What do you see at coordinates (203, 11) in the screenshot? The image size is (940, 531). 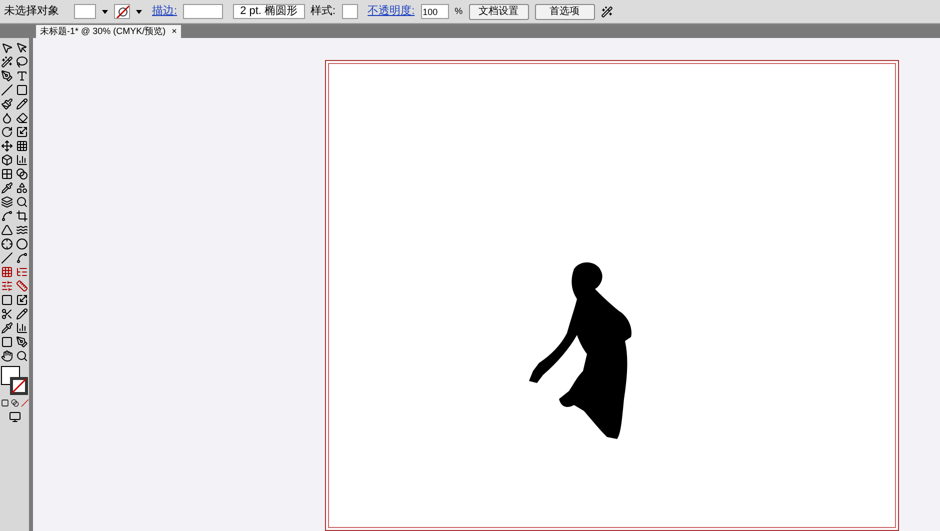 I see `stroke-weight-field` at bounding box center [203, 11].